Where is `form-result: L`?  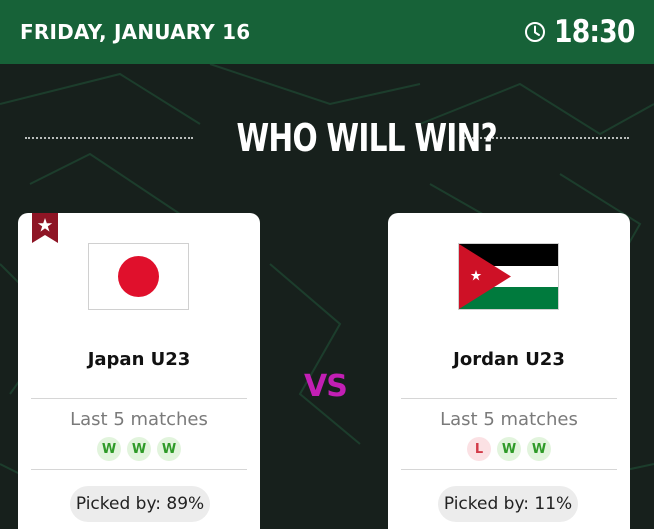
form-result: L is located at coordinates (479, 449).